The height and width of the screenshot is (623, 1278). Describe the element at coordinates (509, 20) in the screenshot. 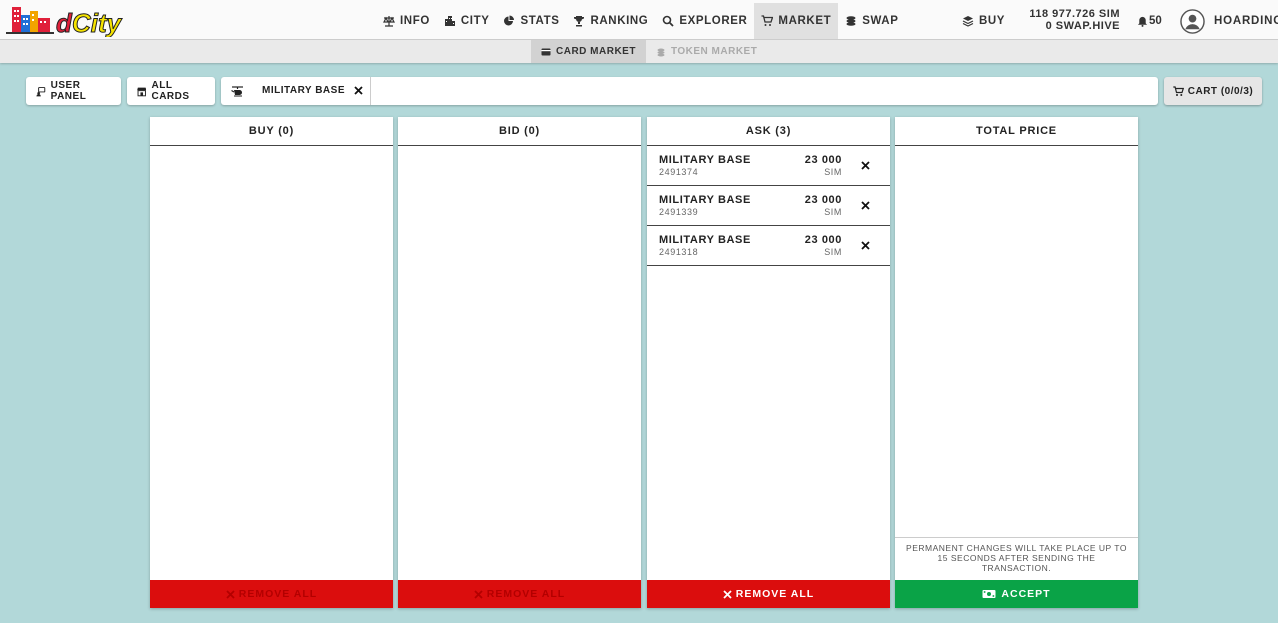

I see `pie-chart-icon` at that location.